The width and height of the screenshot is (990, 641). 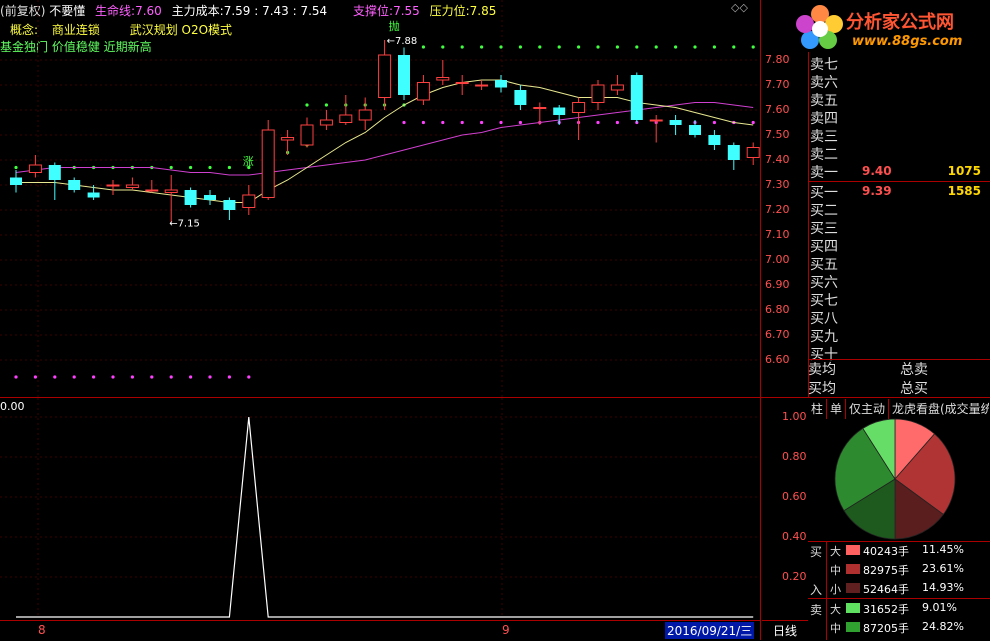 I want to click on price-tick: 7.30, so click(x=777, y=184).